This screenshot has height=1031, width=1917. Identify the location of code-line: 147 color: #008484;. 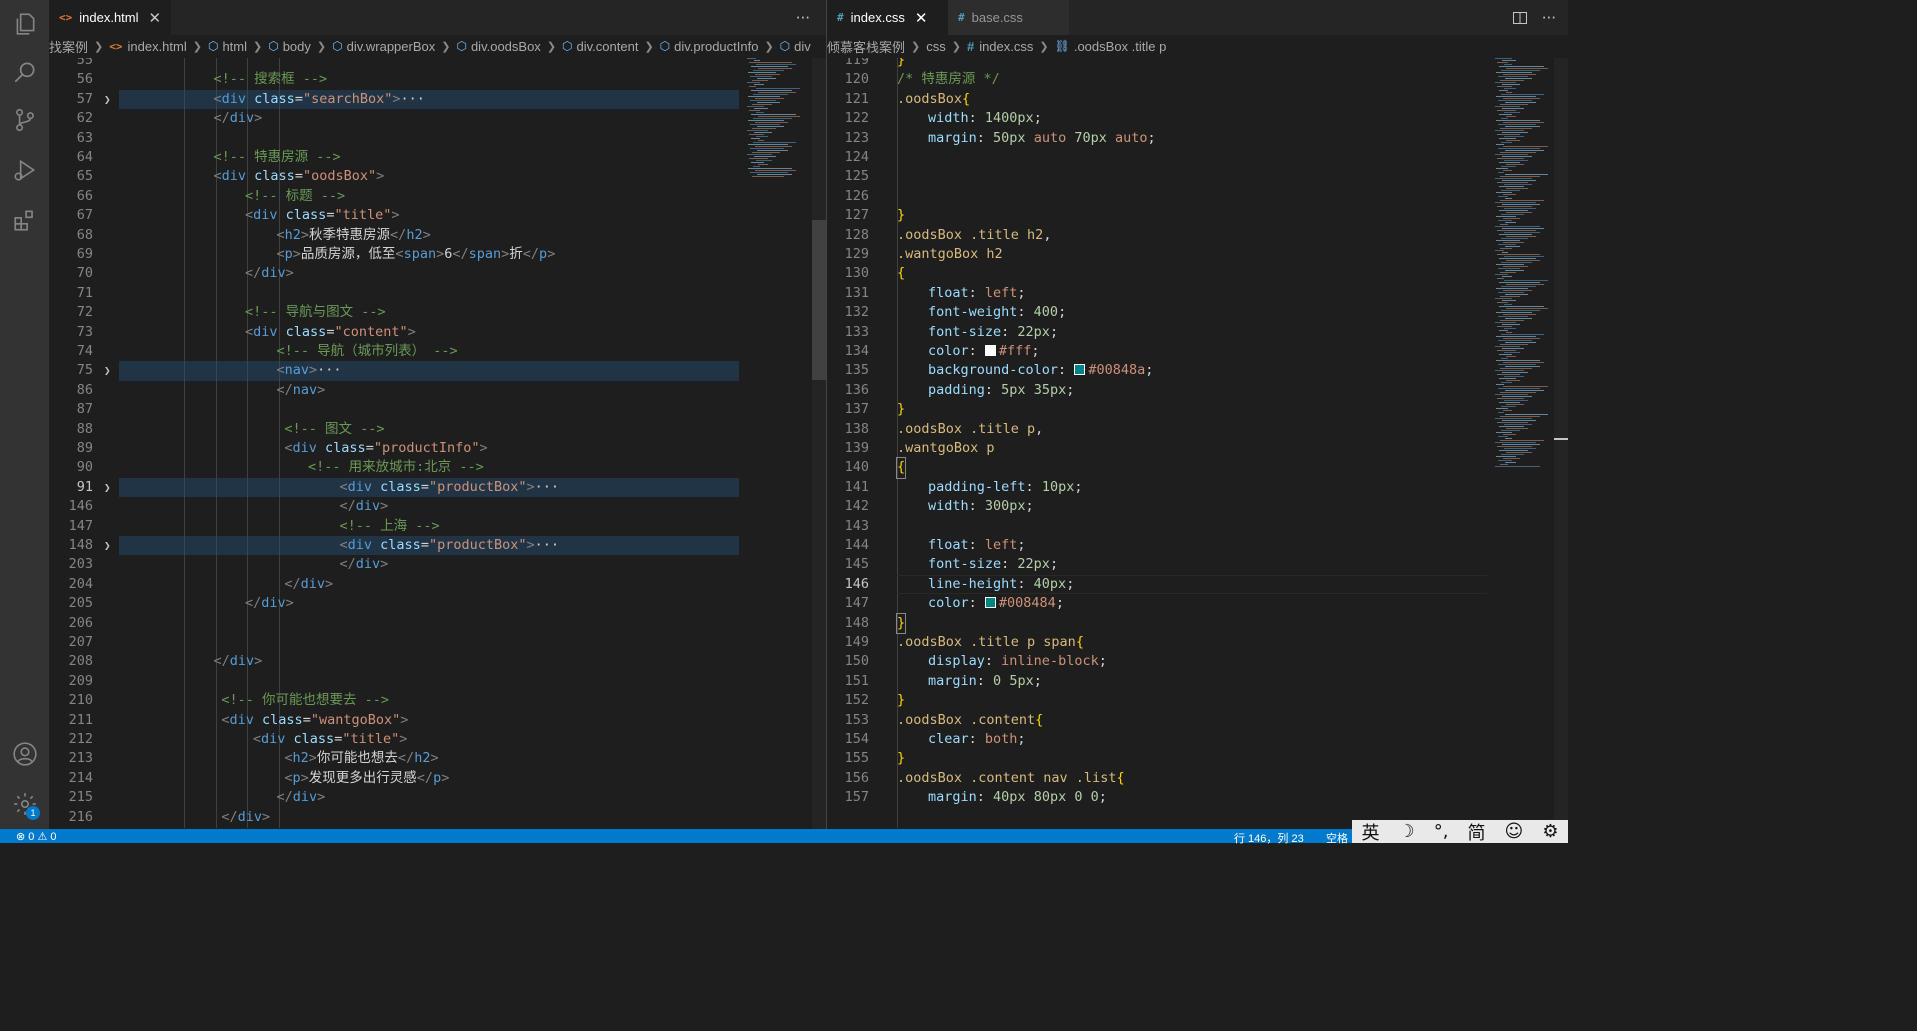
(1197, 603).